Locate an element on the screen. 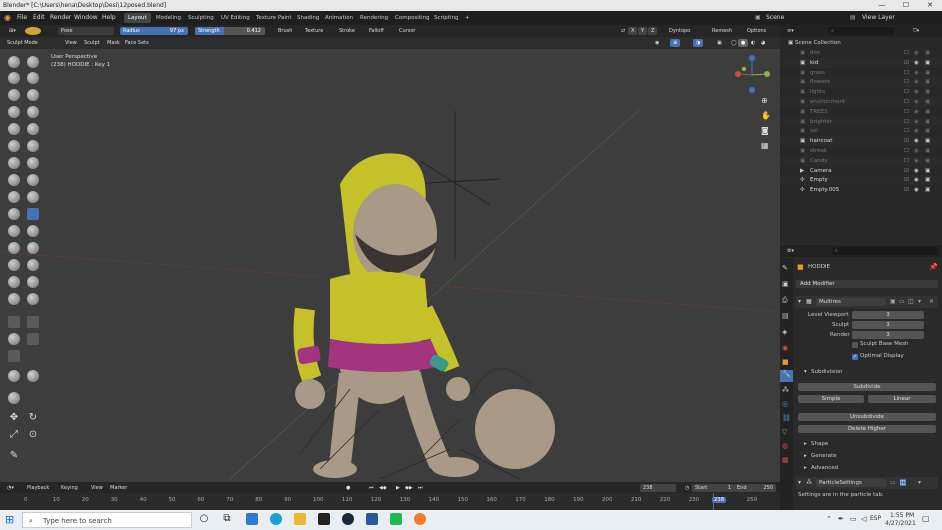  jump-end-icon: ⏭ is located at coordinates (420, 488).